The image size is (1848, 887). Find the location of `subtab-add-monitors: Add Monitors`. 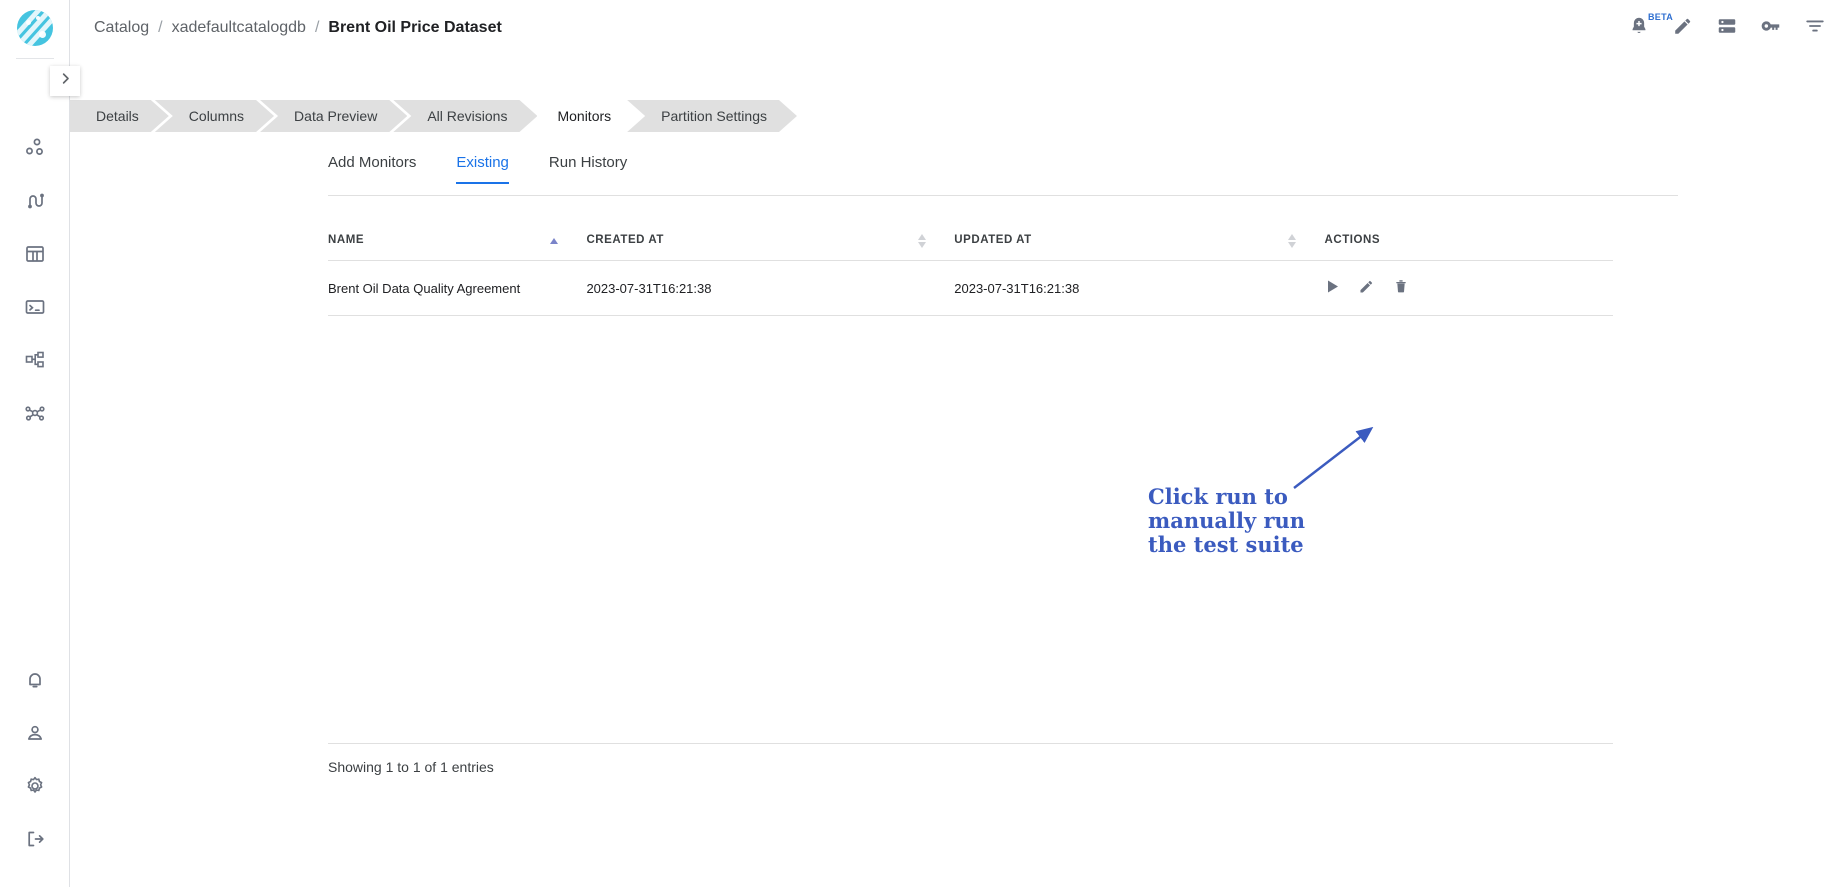

subtab-add-monitors: Add Monitors is located at coordinates (372, 168).